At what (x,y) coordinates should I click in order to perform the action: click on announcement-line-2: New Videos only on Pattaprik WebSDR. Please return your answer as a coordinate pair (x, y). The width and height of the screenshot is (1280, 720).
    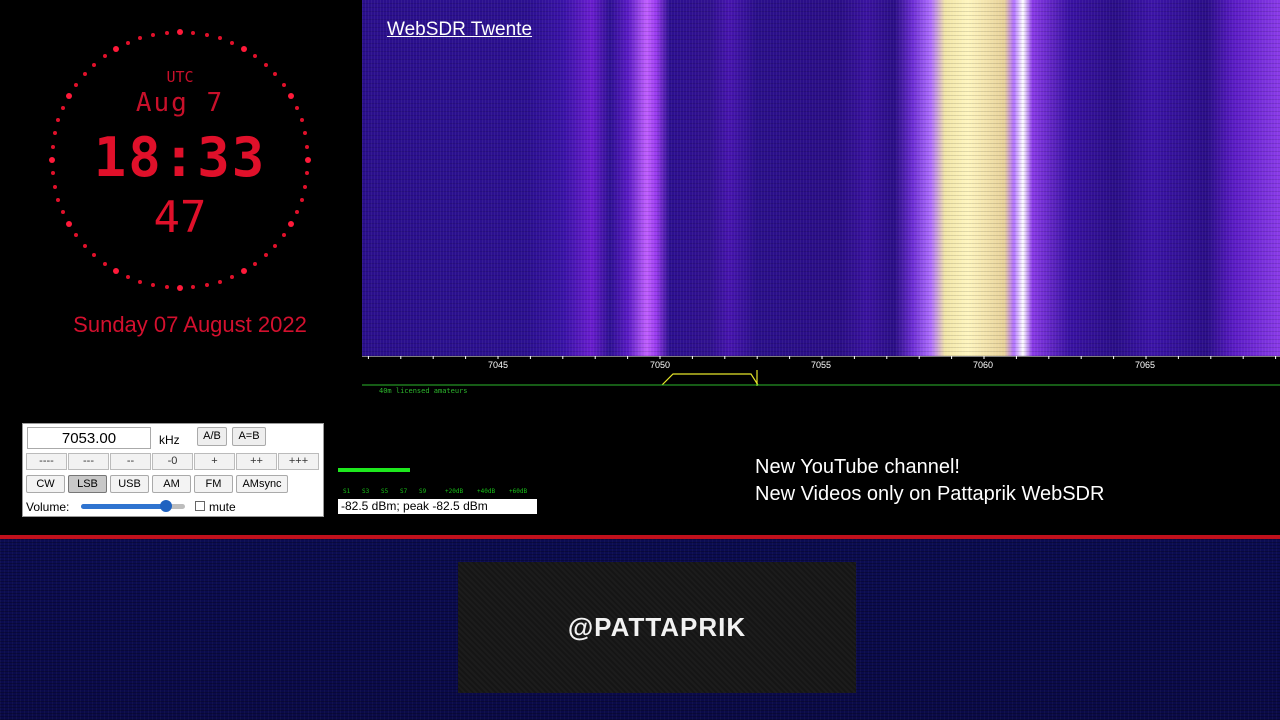
    Looking at the image, I should click on (930, 494).